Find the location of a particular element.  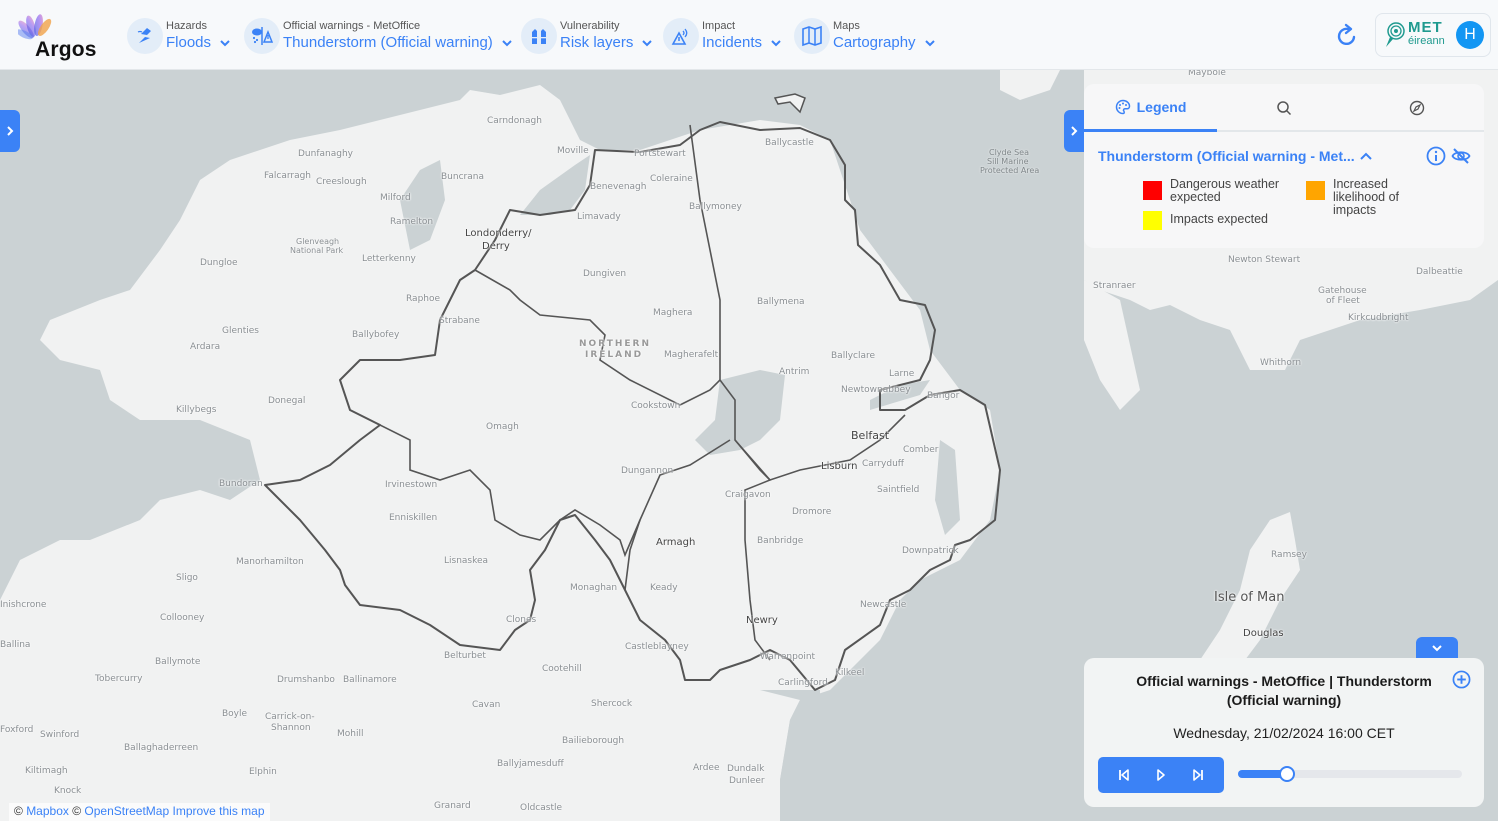

place-label: Shercock is located at coordinates (612, 704).